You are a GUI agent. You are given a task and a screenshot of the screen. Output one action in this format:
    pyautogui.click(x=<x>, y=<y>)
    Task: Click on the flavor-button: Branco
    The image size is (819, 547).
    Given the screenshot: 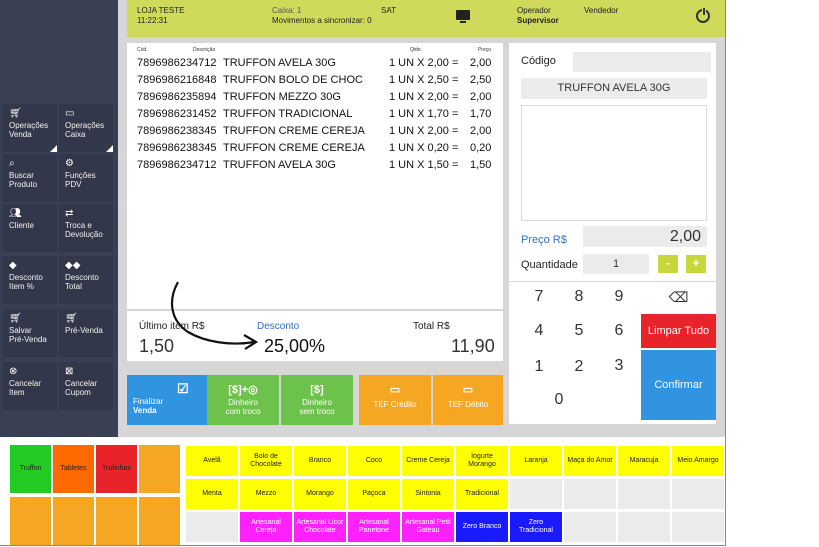 What is the action you would take?
    pyautogui.click(x=320, y=461)
    